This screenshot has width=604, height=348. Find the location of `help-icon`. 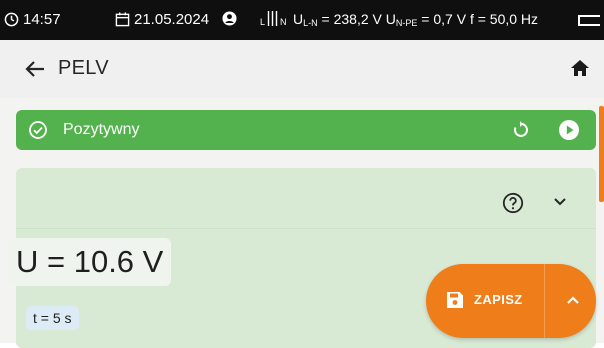

help-icon is located at coordinates (513, 203).